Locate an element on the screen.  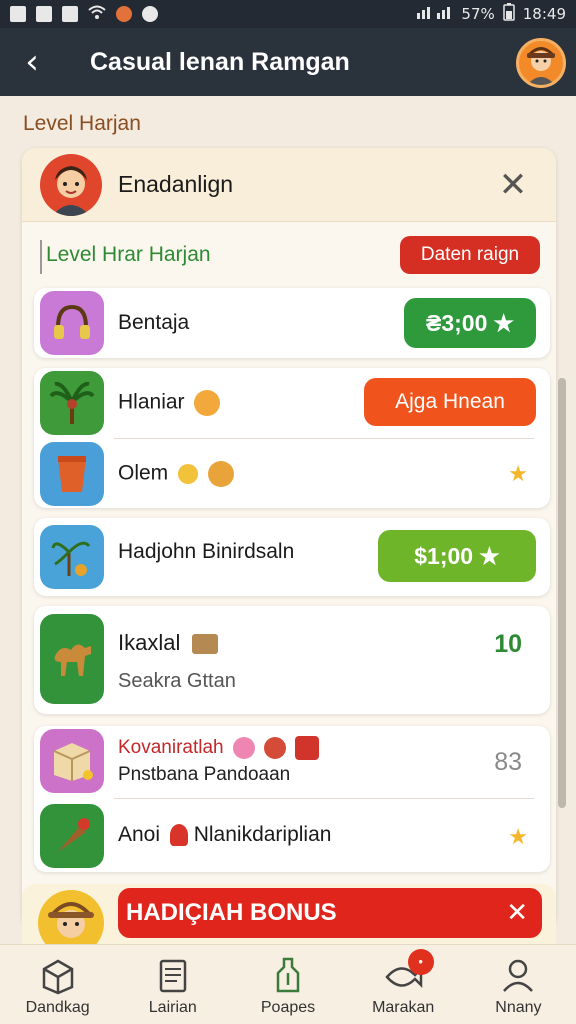
app-bar: ‹ Casual lenan Ramgan is located at coordinates (288, 62).